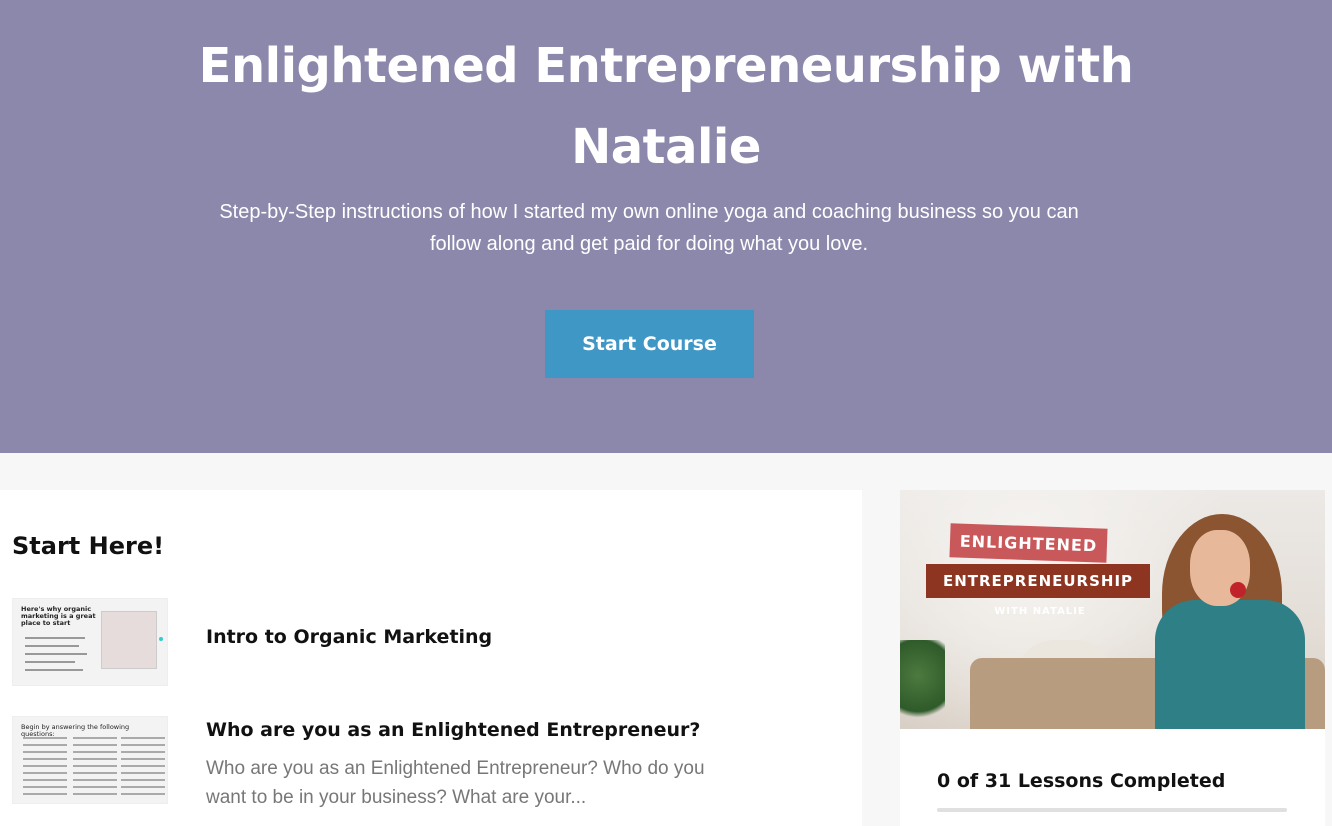 The width and height of the screenshot is (1332, 826). Describe the element at coordinates (1112, 810) in the screenshot. I see `progress-bar` at that location.